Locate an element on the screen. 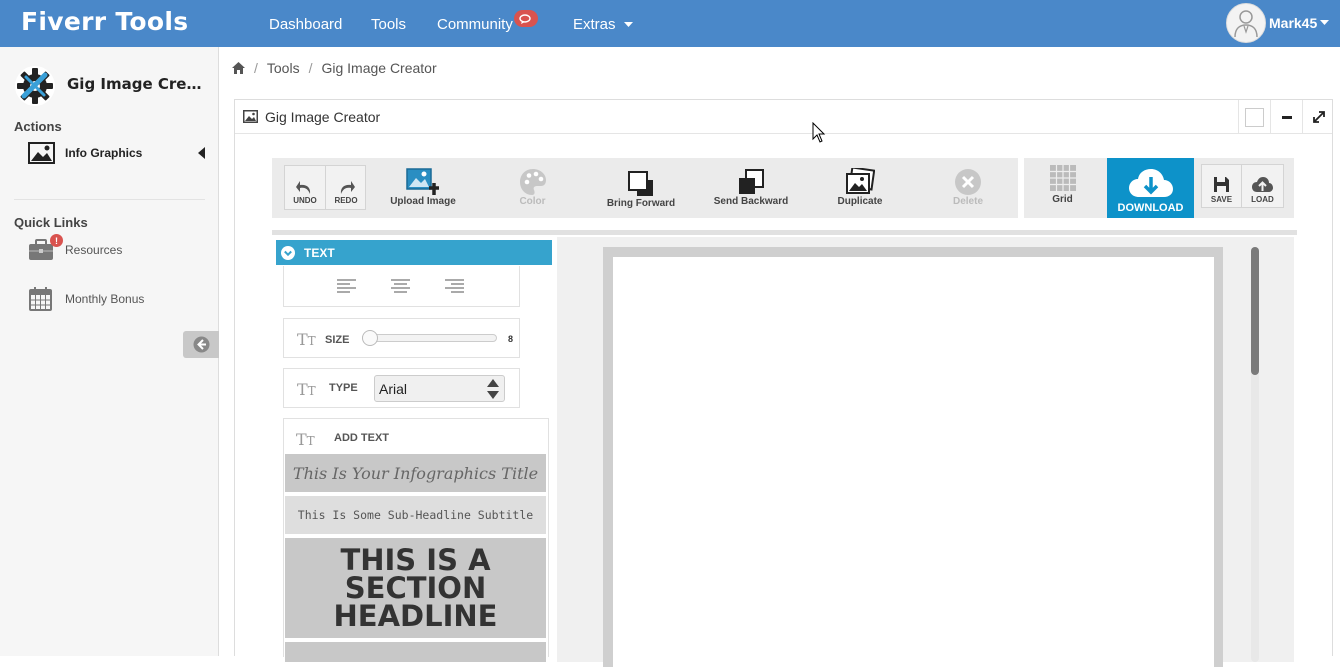 The height and width of the screenshot is (667, 1340). panel-header: Gig Image Creator is located at coordinates (783, 117).